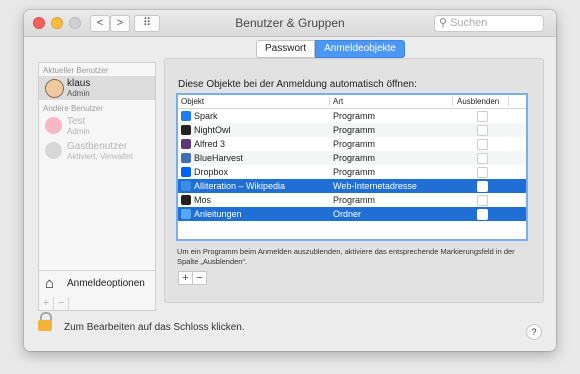 This screenshot has height=374, width=580. I want to click on item-name: NightOwl, so click(212, 130).